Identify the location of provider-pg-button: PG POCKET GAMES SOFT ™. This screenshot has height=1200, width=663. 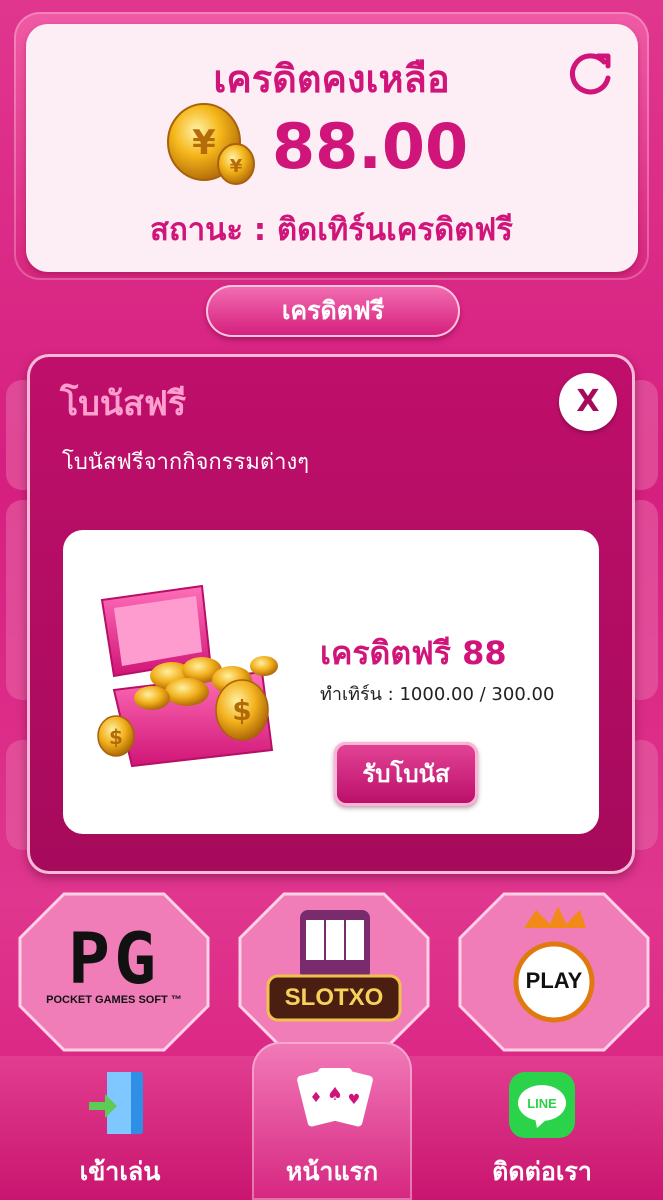
(114, 972).